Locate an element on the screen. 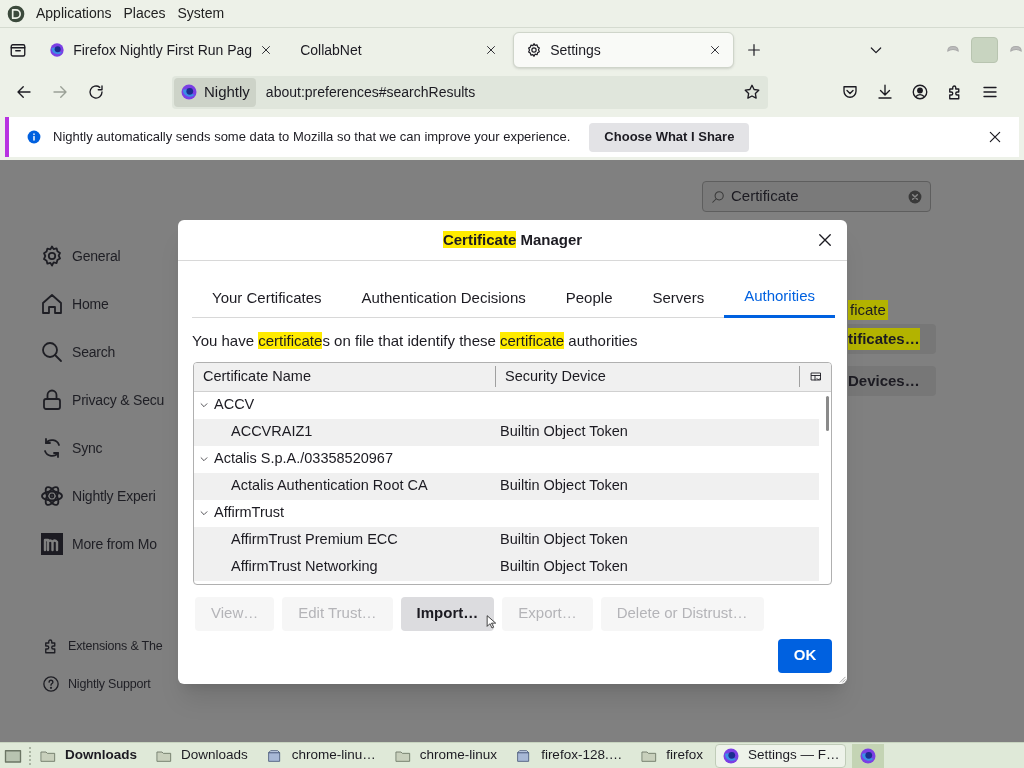 The image size is (1024, 768). sidebar-link: Extensions & The is located at coordinates (110, 646).